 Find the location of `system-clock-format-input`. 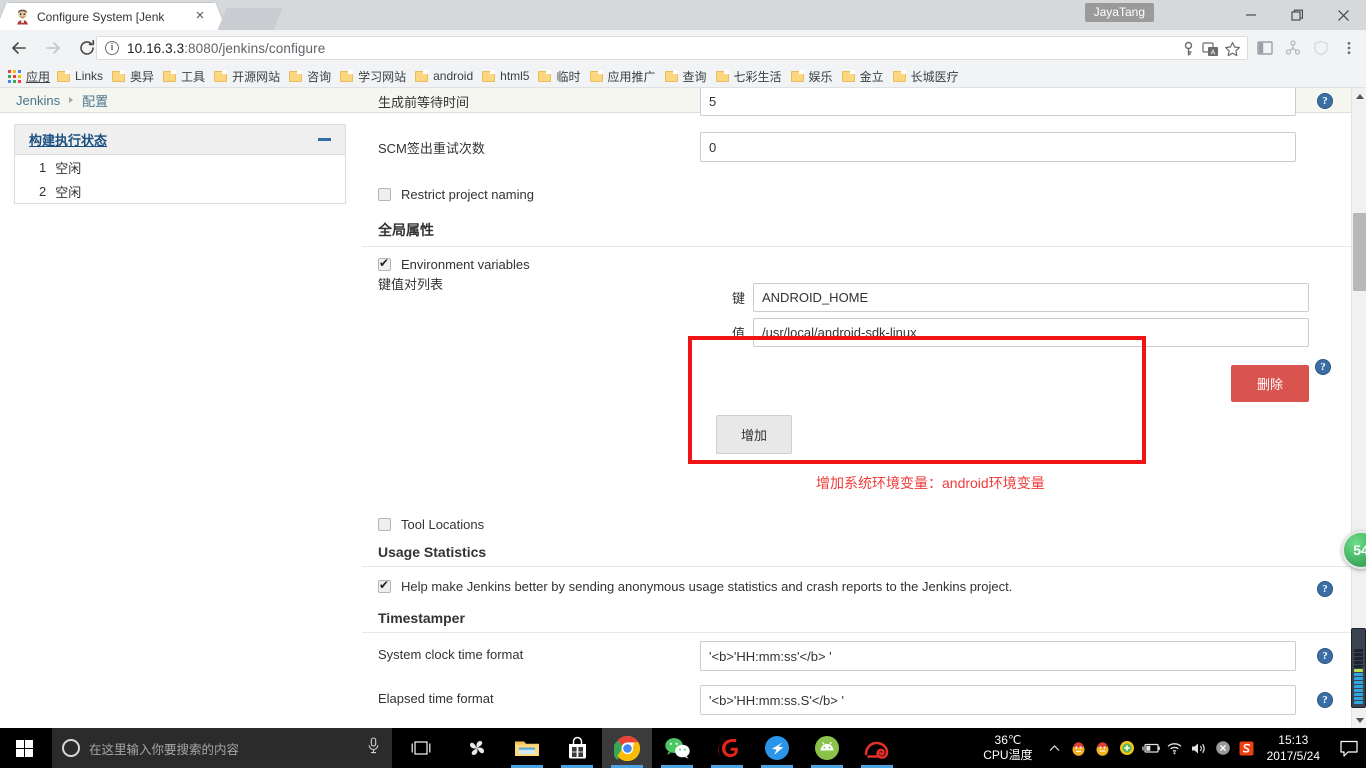

system-clock-format-input is located at coordinates (998, 656).